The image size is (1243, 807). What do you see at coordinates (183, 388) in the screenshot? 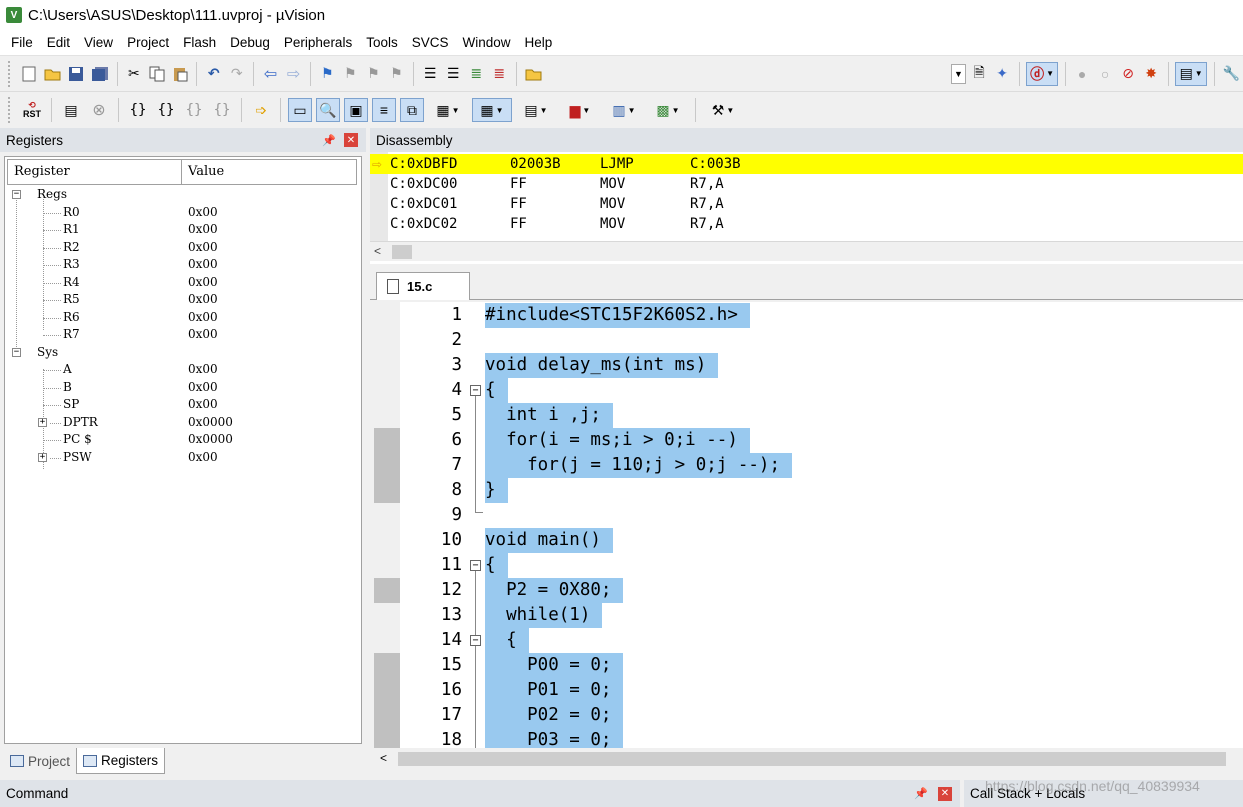
I see `register-row: B 0x00` at bounding box center [183, 388].